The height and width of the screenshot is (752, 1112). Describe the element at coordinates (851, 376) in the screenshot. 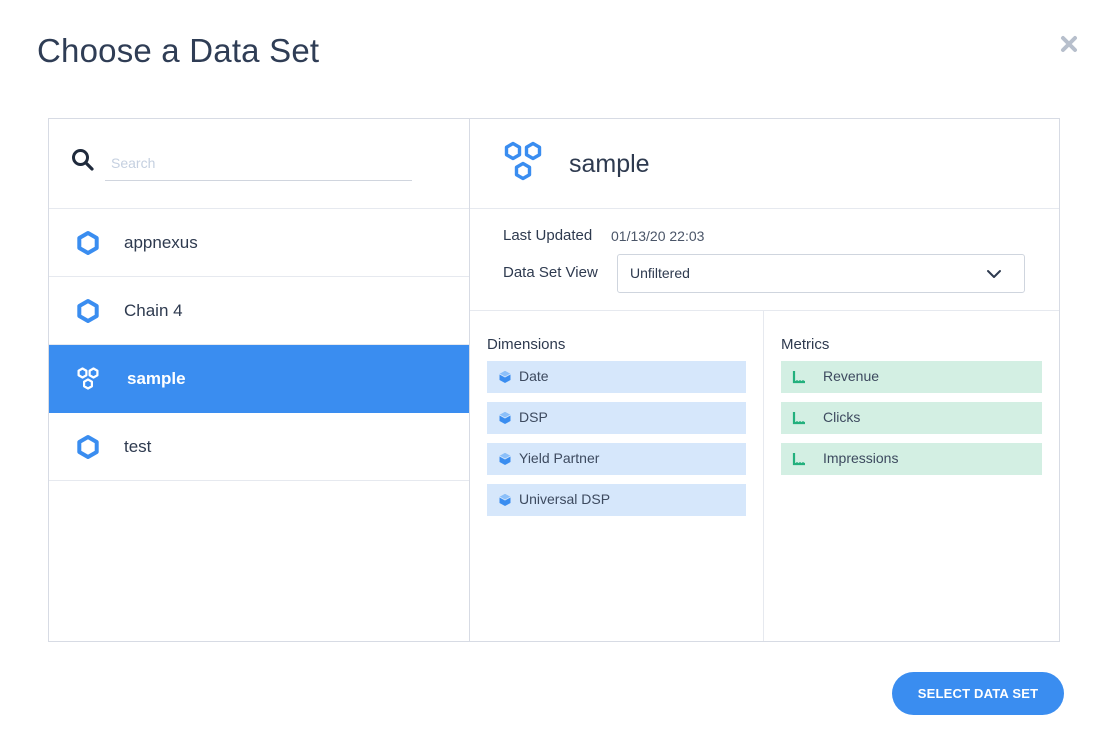

I see `metric-chip-label: Revenue` at that location.